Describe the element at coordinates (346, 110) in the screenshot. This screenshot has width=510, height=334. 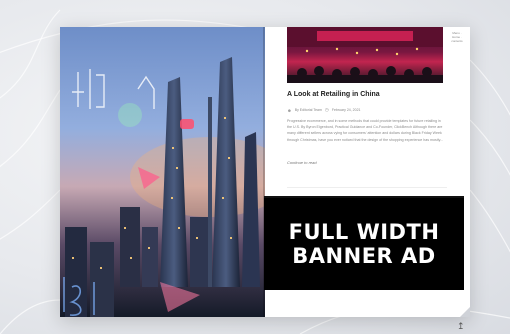
I see `article-date: February 24, 2021` at that location.